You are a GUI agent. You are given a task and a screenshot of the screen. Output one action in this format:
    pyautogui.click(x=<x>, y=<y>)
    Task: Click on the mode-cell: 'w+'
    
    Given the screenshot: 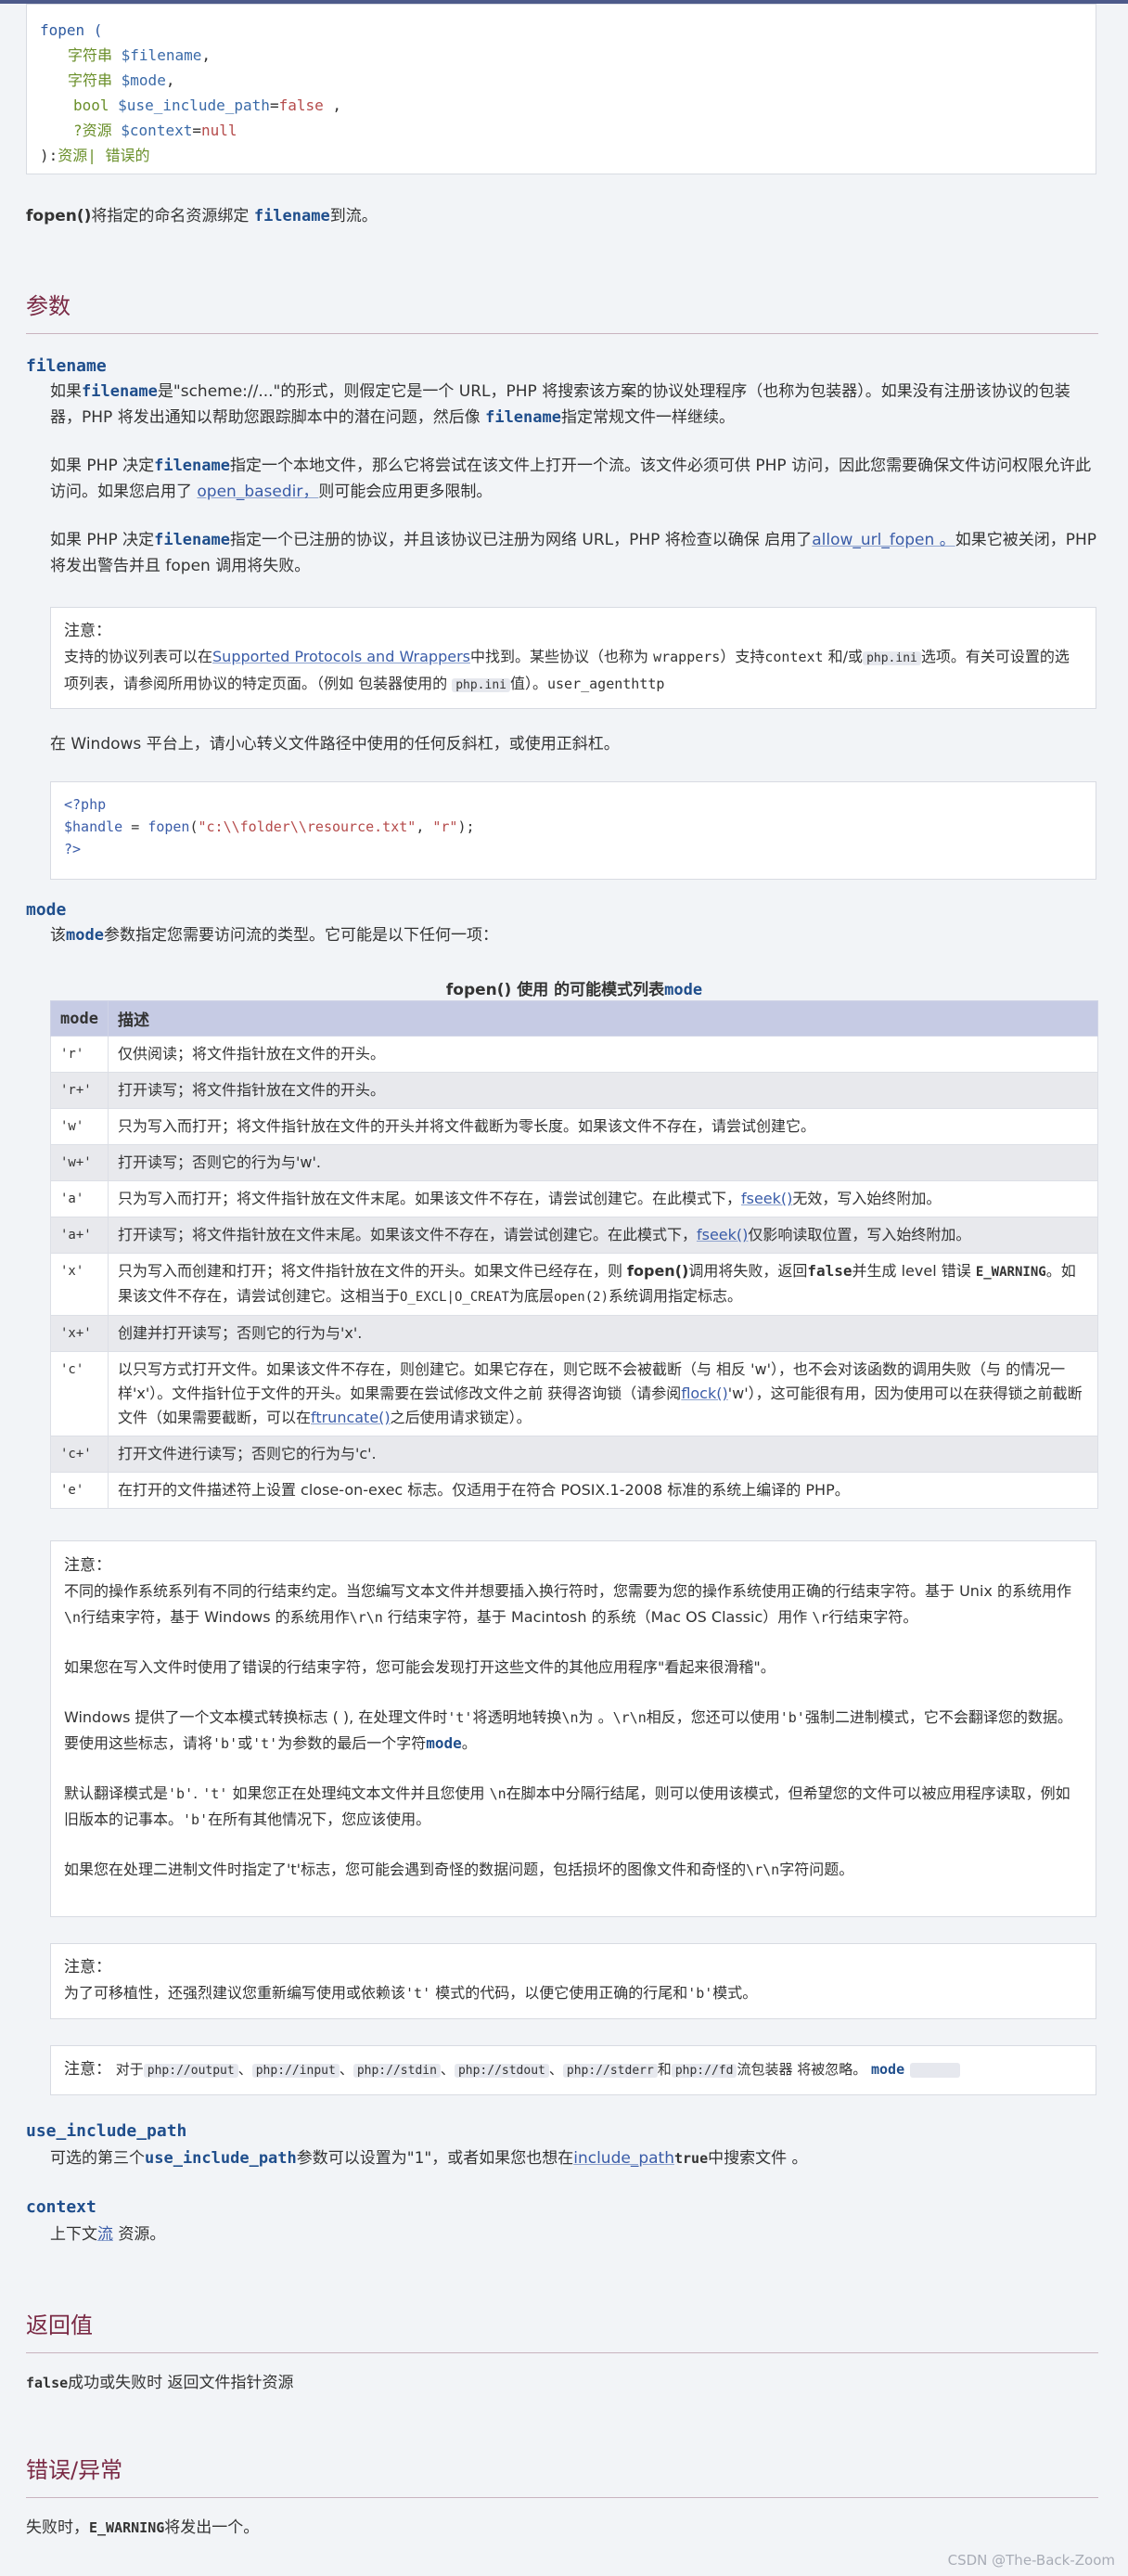 What is the action you would take?
    pyautogui.click(x=80, y=1163)
    